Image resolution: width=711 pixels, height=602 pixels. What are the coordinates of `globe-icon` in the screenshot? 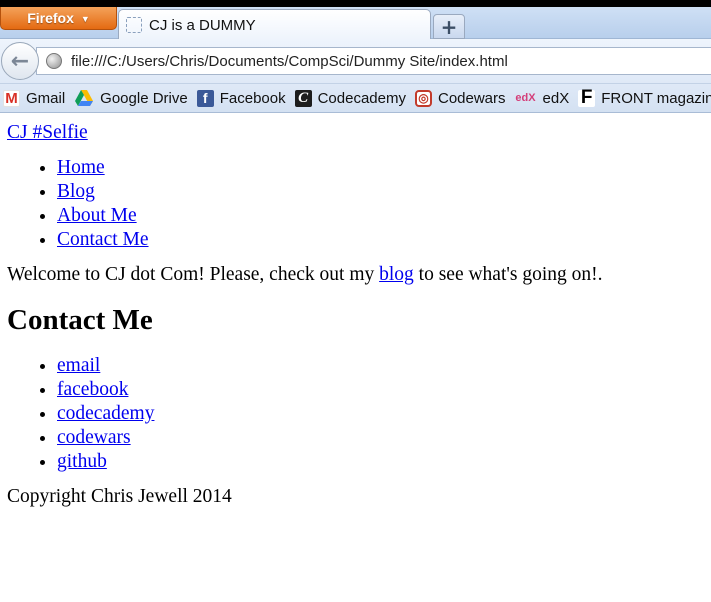 It's located at (54, 61).